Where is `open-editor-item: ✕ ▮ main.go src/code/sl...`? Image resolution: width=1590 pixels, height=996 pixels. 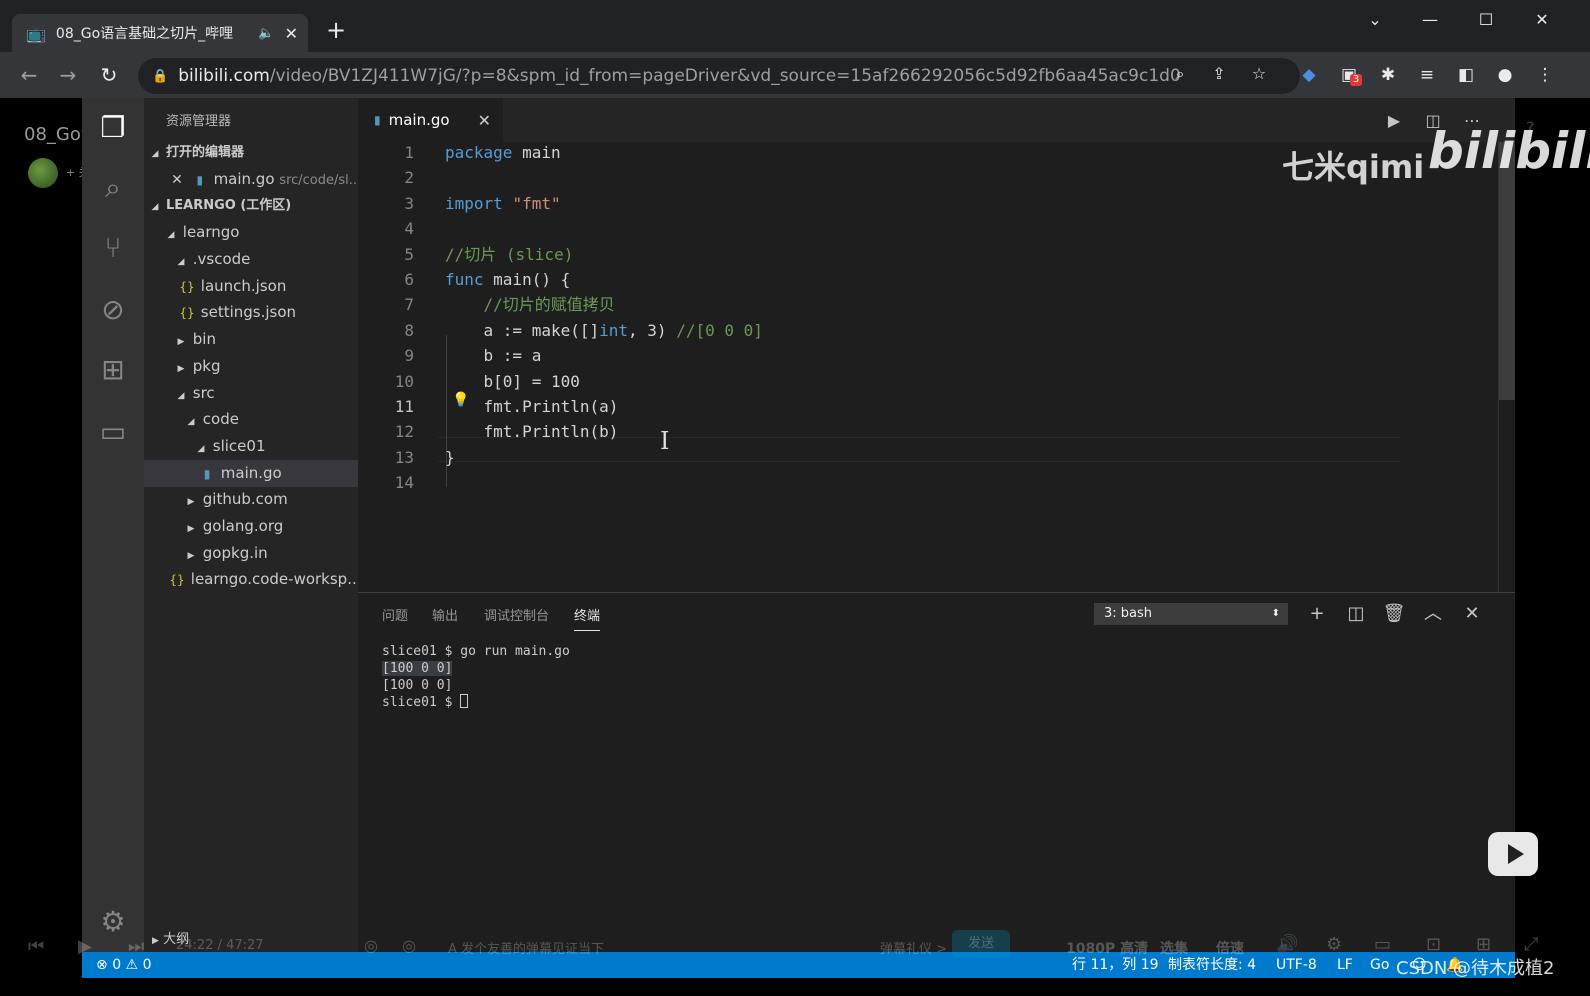 open-editor-item: ✕ ▮ main.go src/code/sl... is located at coordinates (251, 179).